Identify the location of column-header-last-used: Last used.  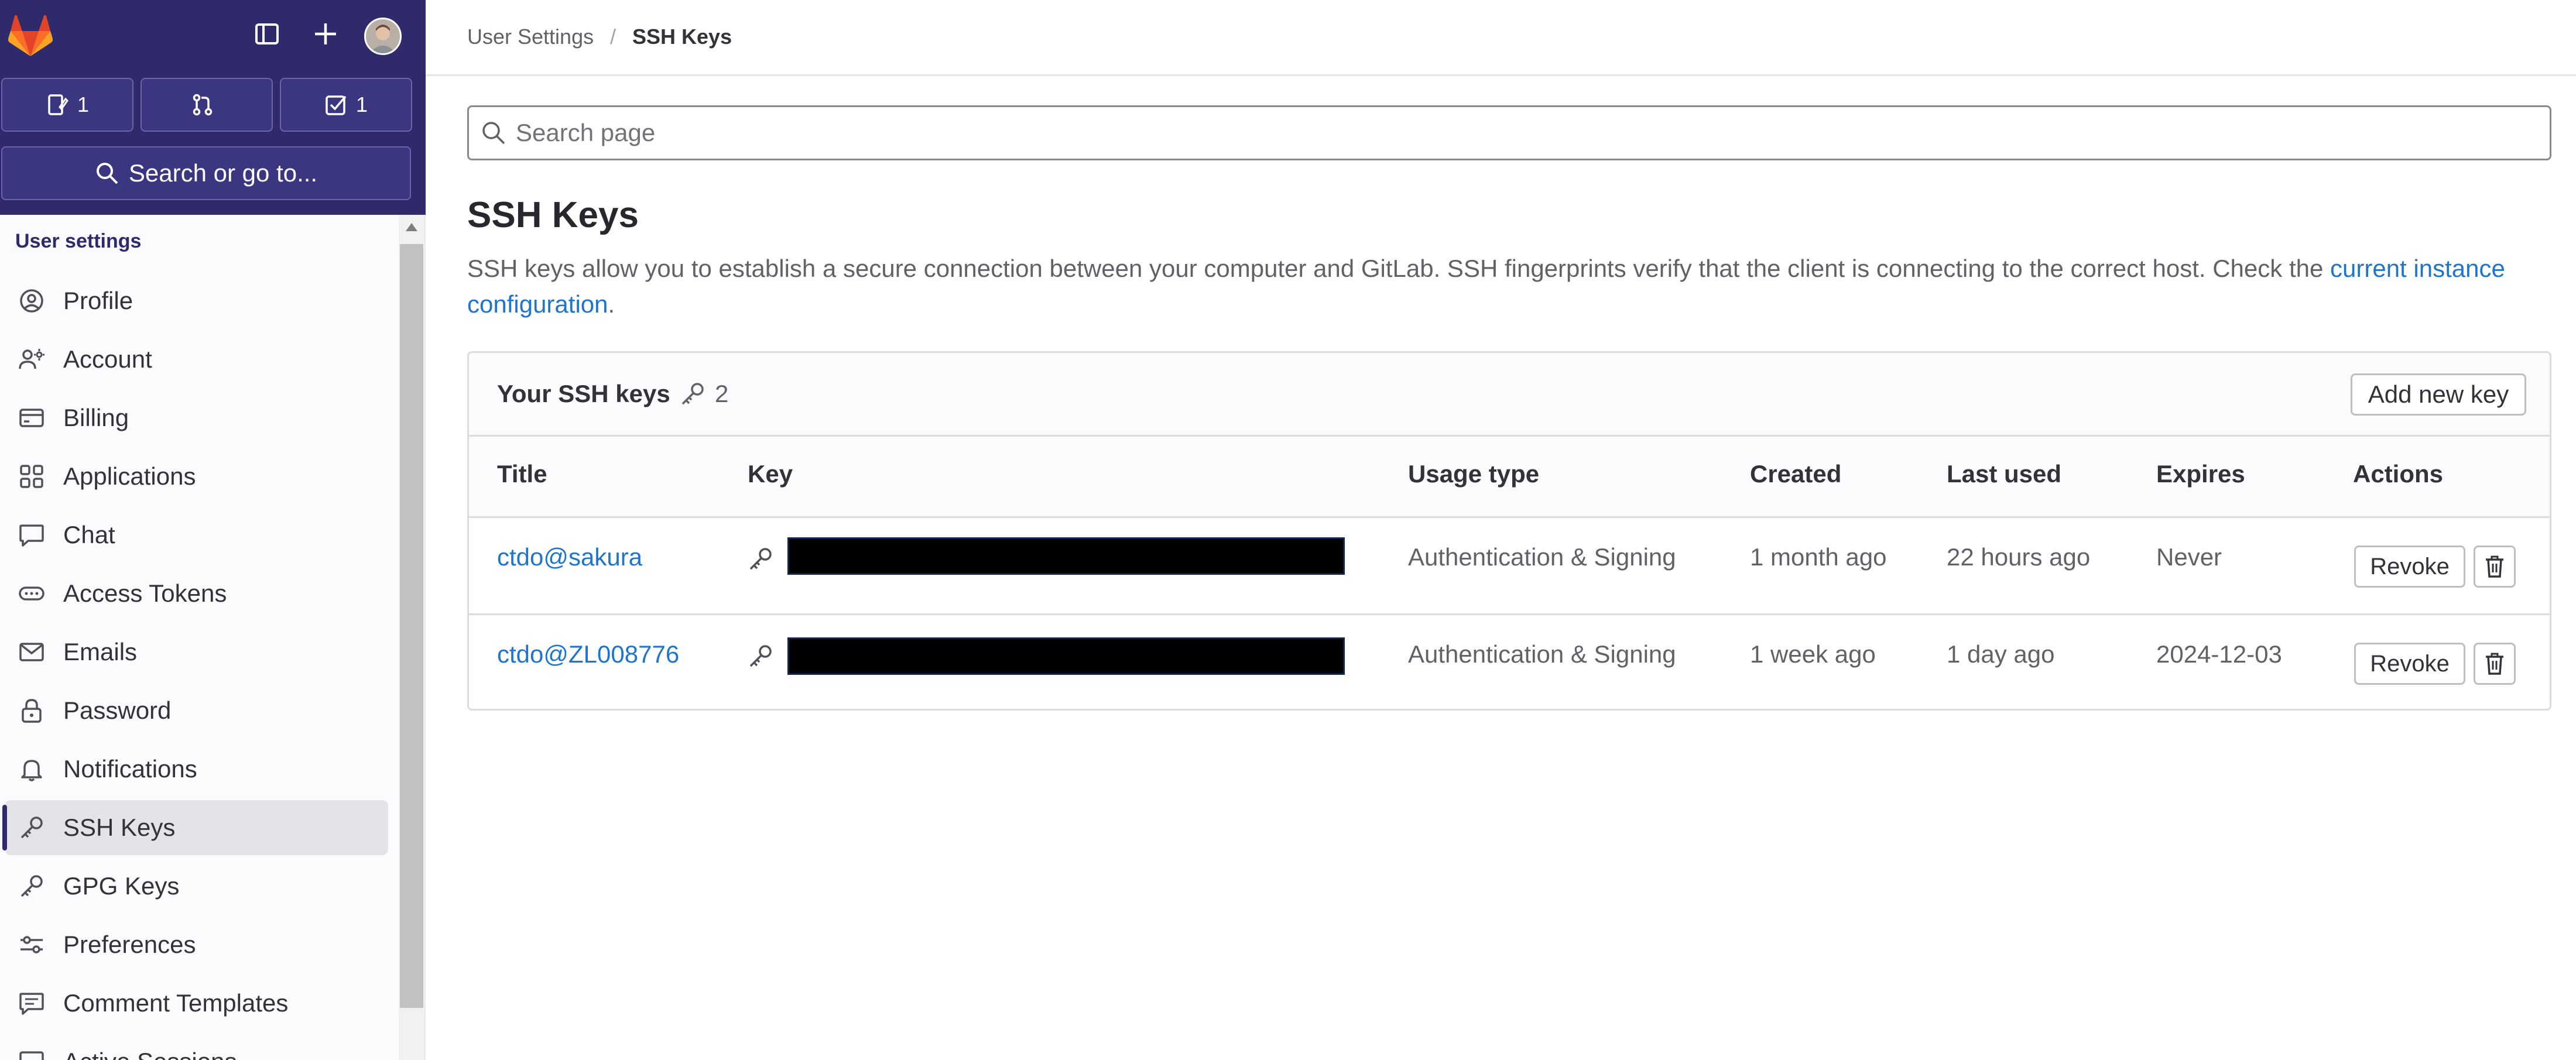
(2004, 474).